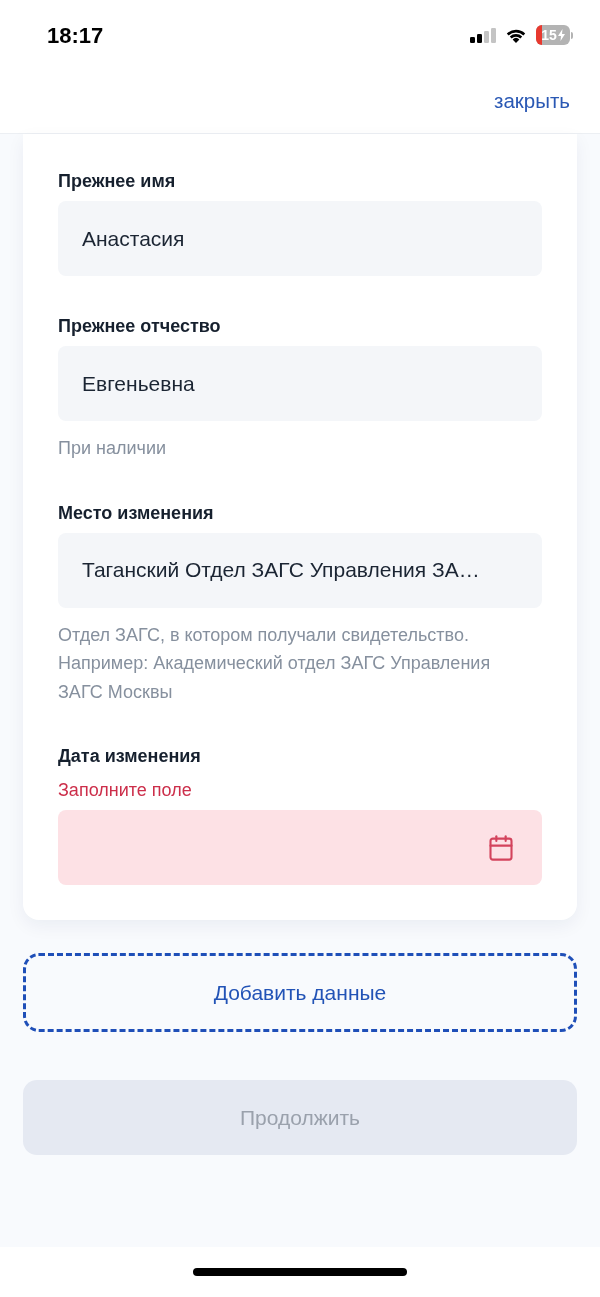  What do you see at coordinates (516, 35) in the screenshot?
I see `wifi-icon` at bounding box center [516, 35].